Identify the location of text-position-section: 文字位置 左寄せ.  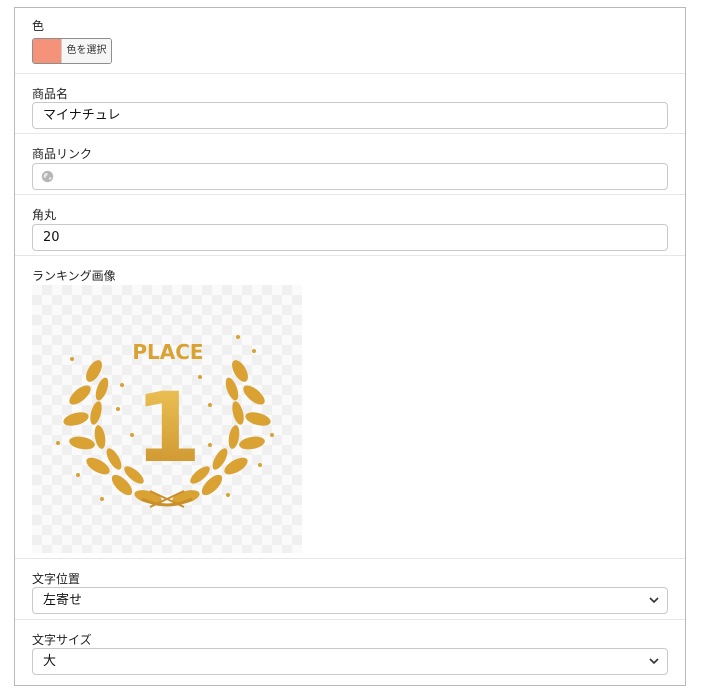
(350, 589).